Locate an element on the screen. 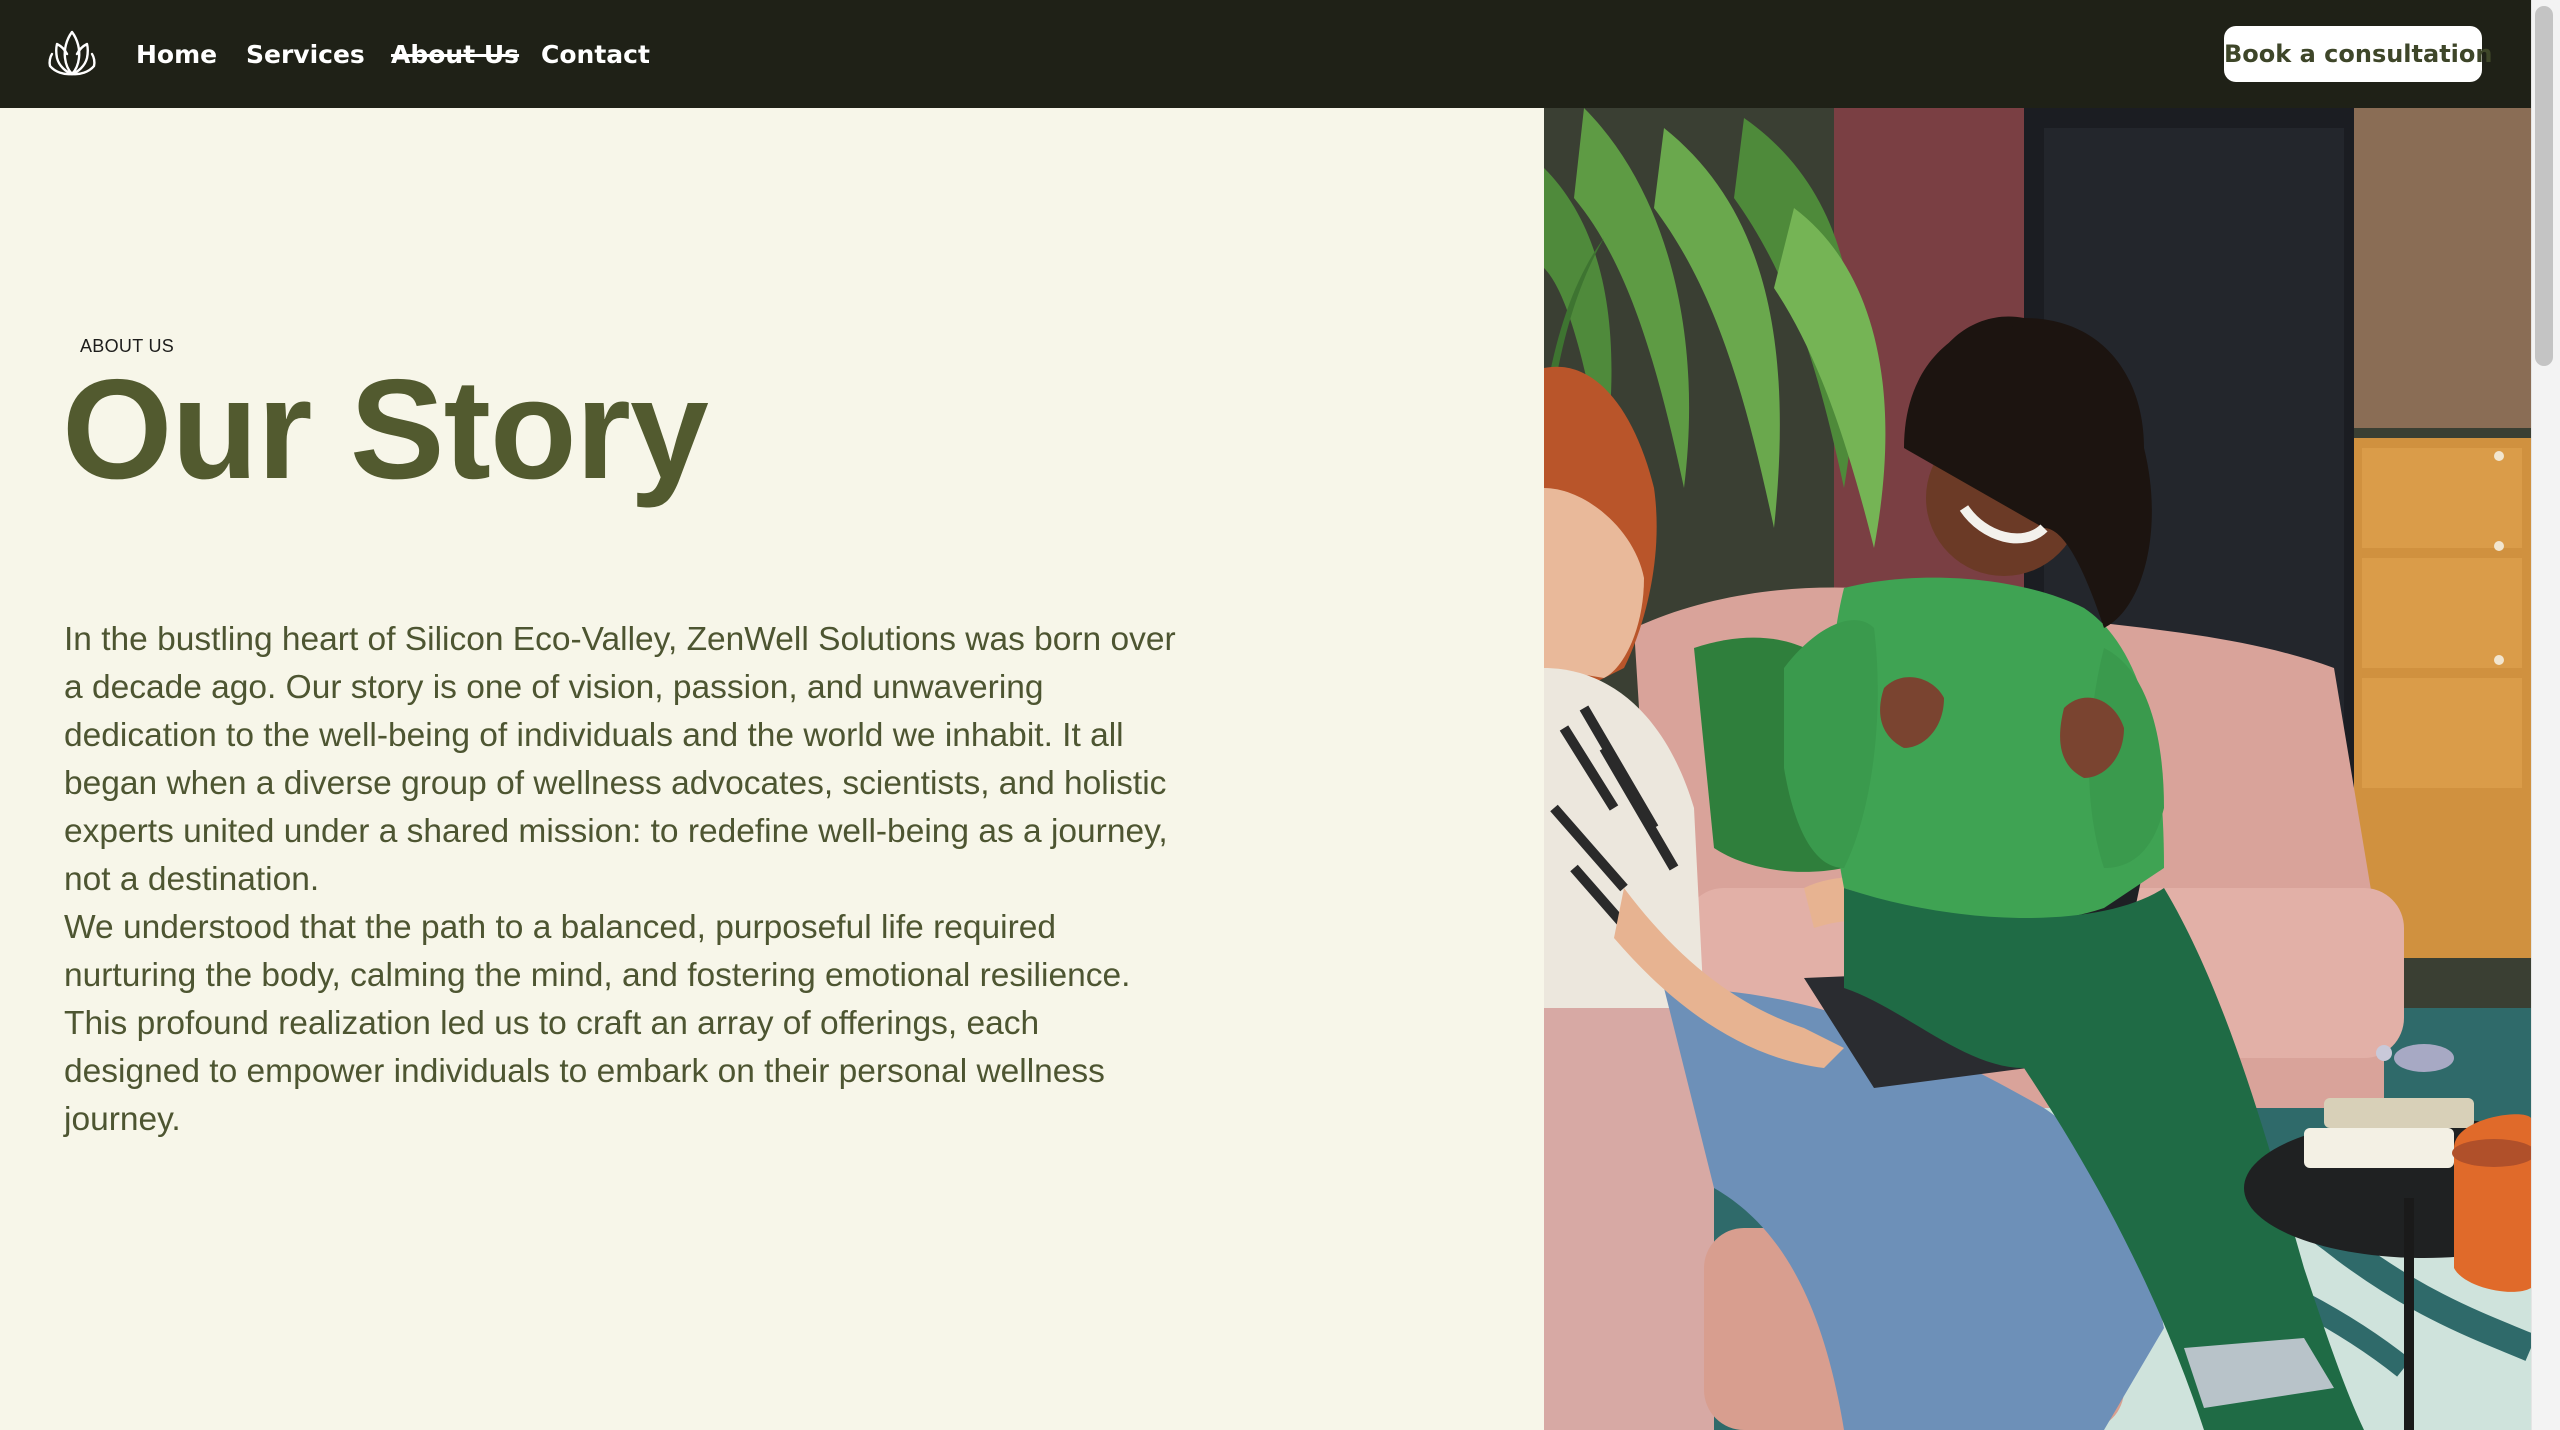  scrollbar-thumb is located at coordinates (2544, 186).